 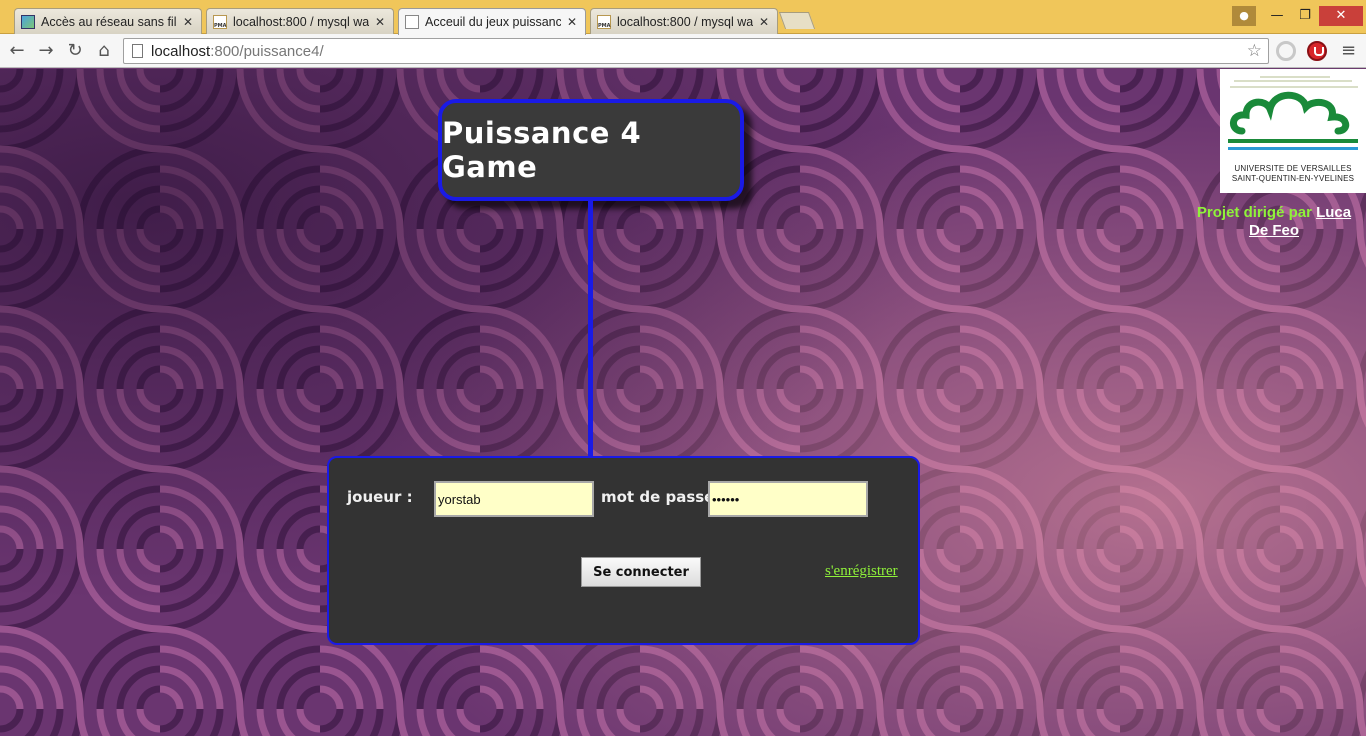 I want to click on menu-icon: ≡, so click(x=1349, y=51).